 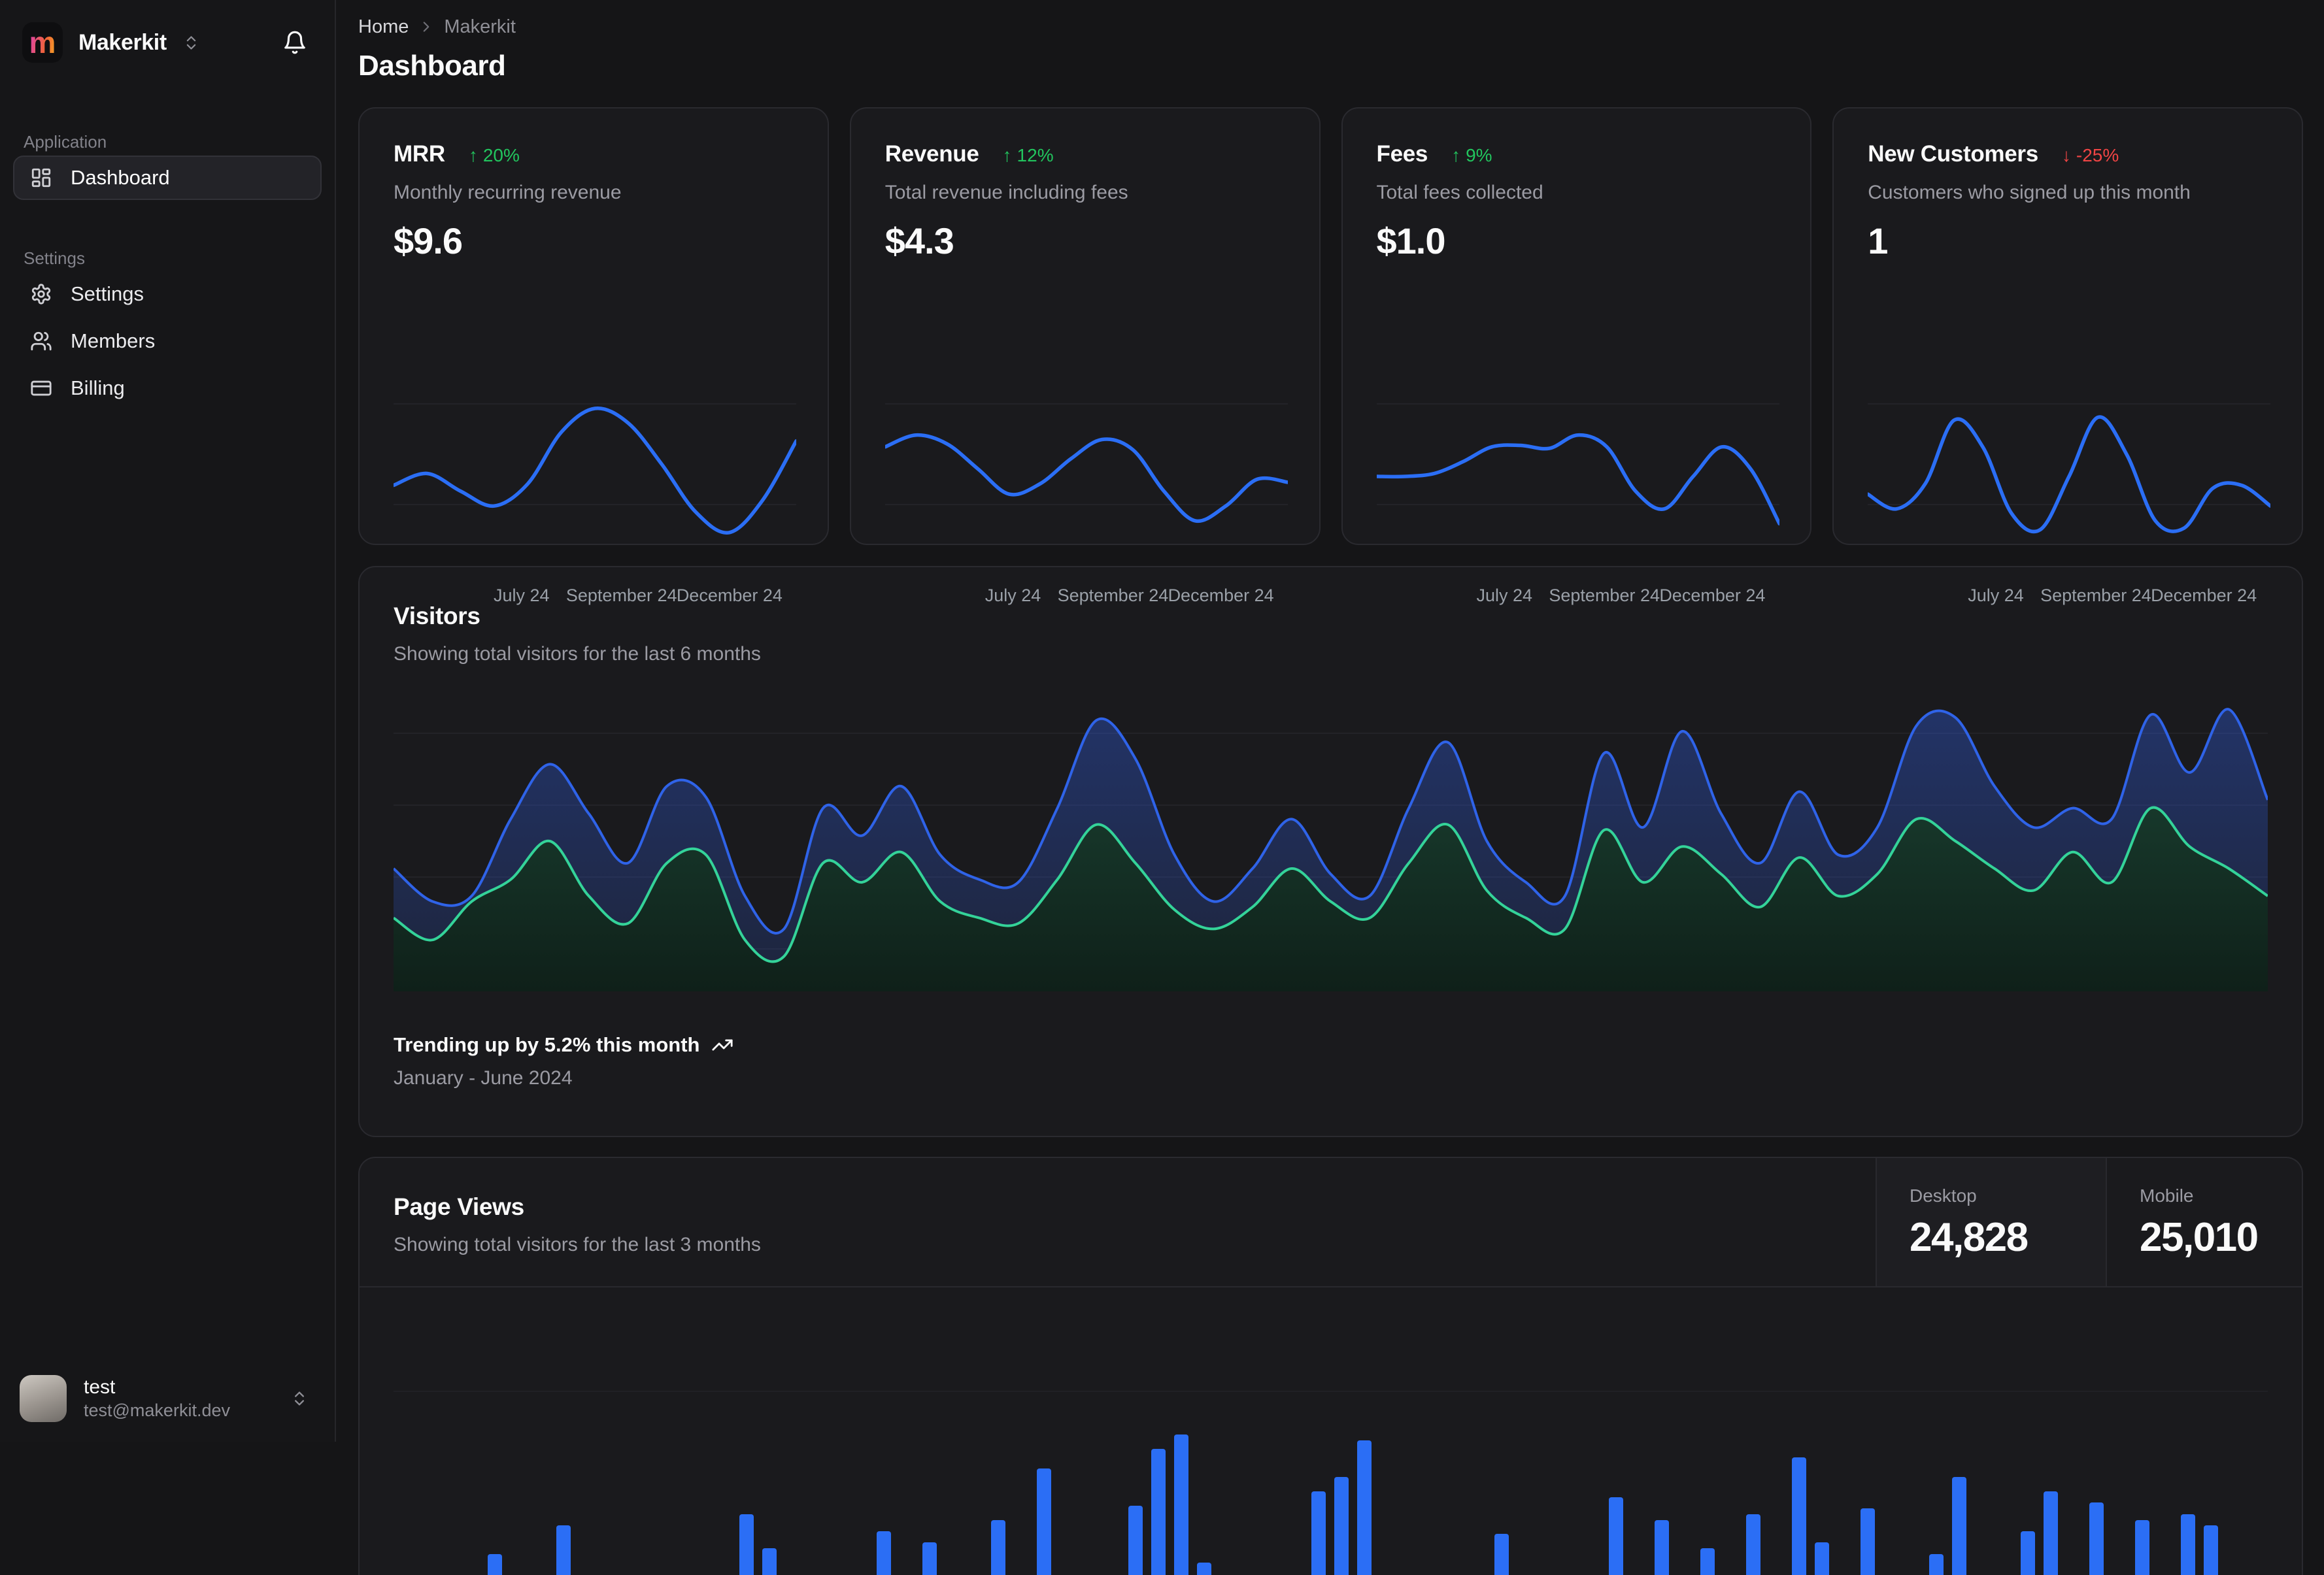 I want to click on stat-title: New Customers, so click(x=1953, y=154).